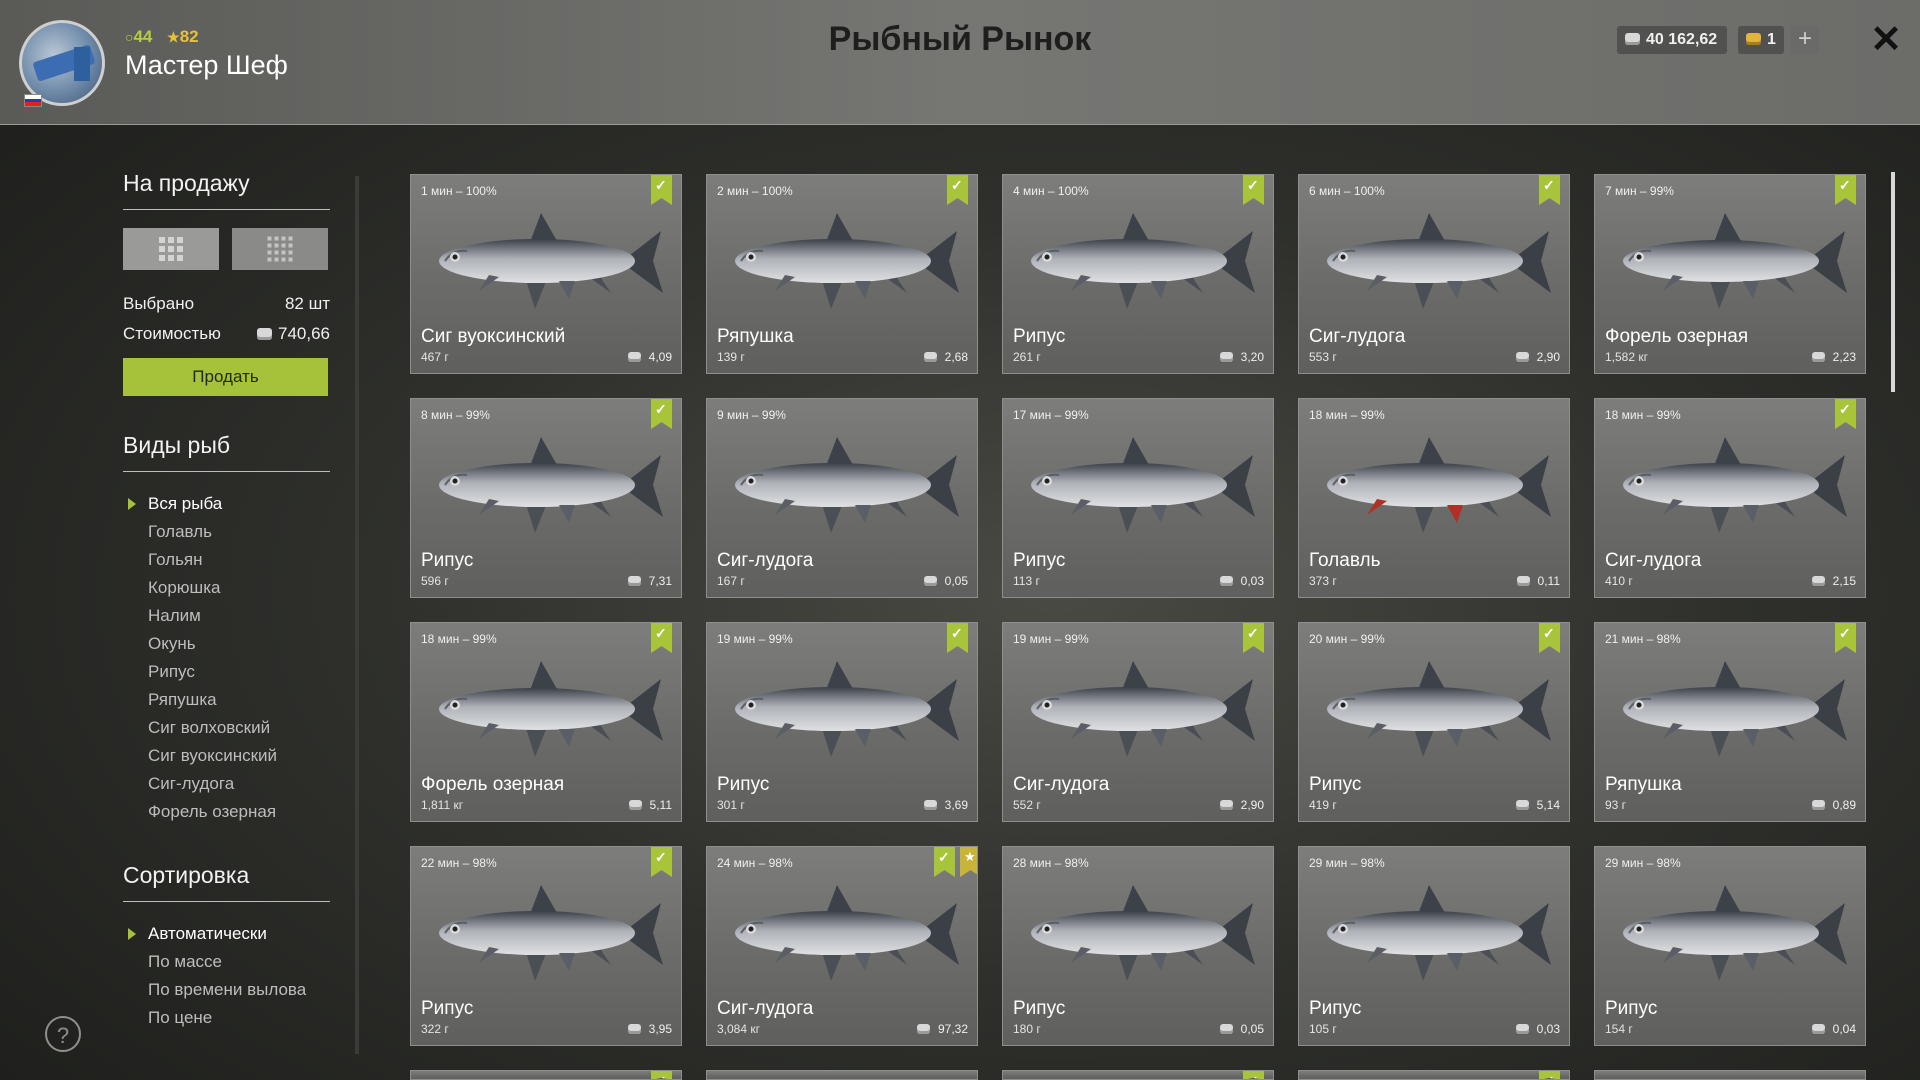 The image size is (1920, 1080). I want to click on fish-card: 21 мин – 98% Ряпушка 93 г 0,89, so click(1730, 722).